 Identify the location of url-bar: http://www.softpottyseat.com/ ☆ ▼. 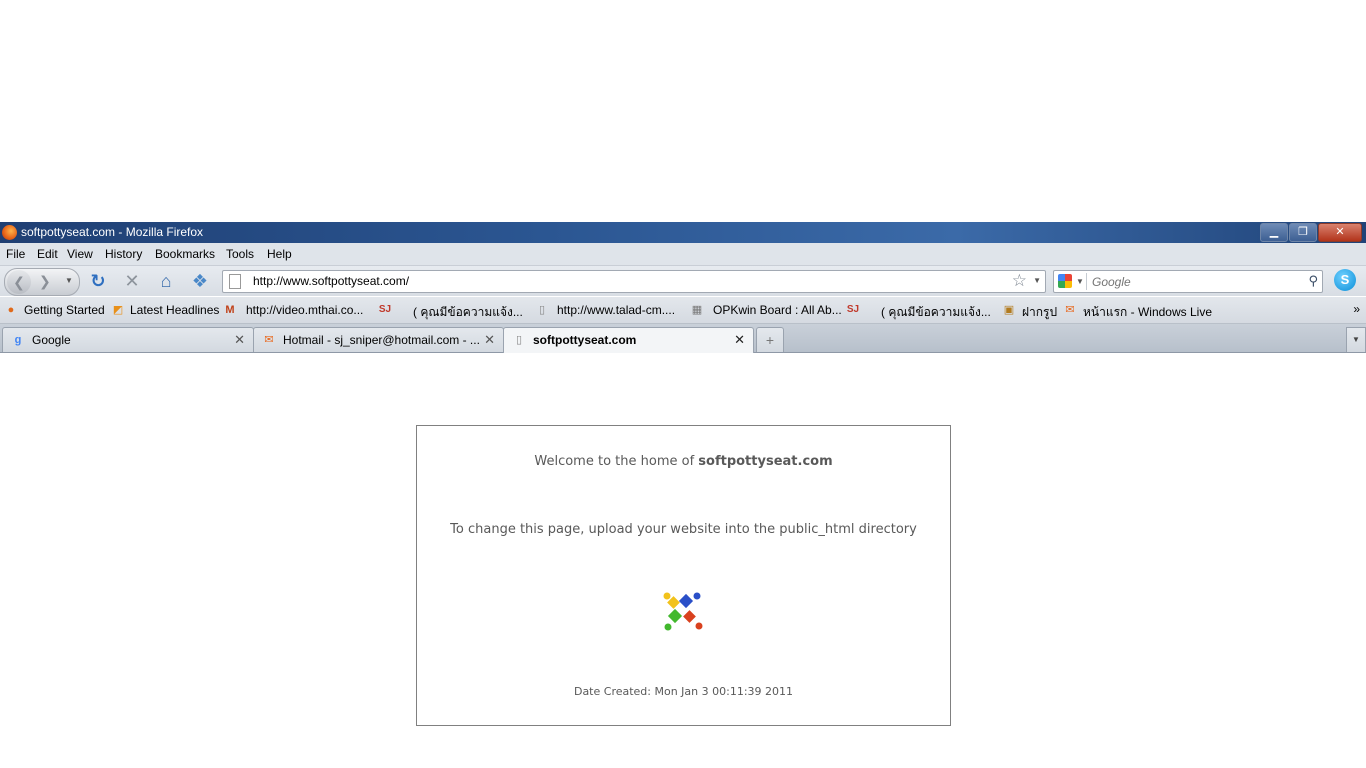
(634, 281).